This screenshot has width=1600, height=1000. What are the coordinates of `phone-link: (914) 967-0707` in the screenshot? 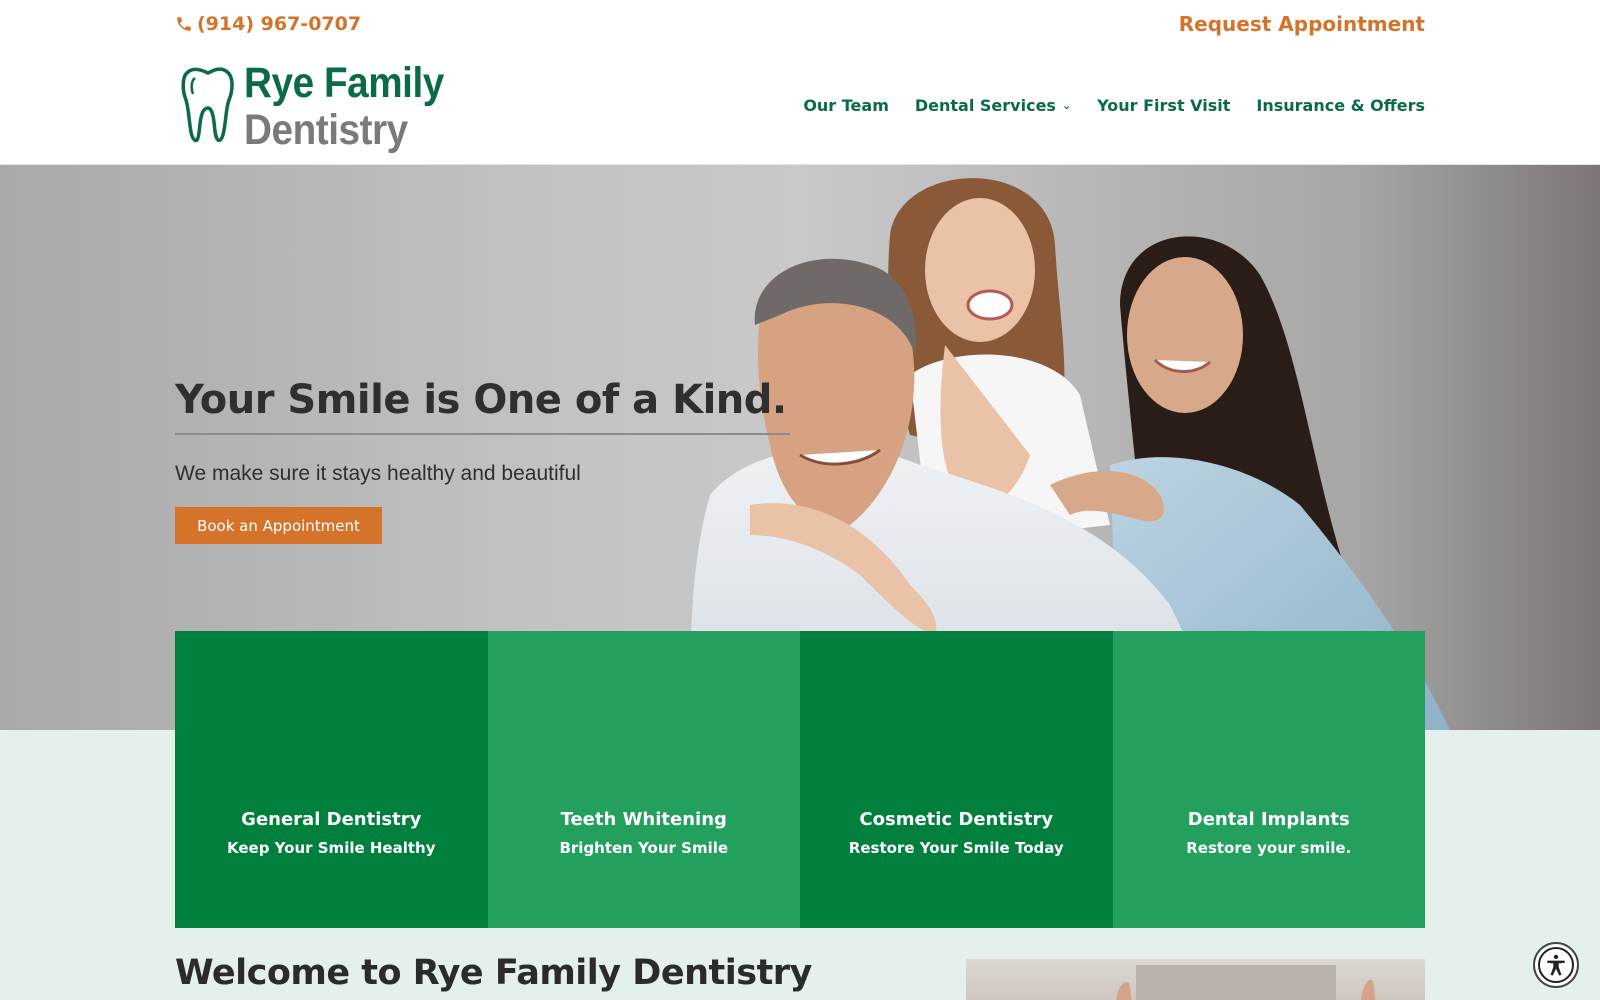 It's located at (268, 24).